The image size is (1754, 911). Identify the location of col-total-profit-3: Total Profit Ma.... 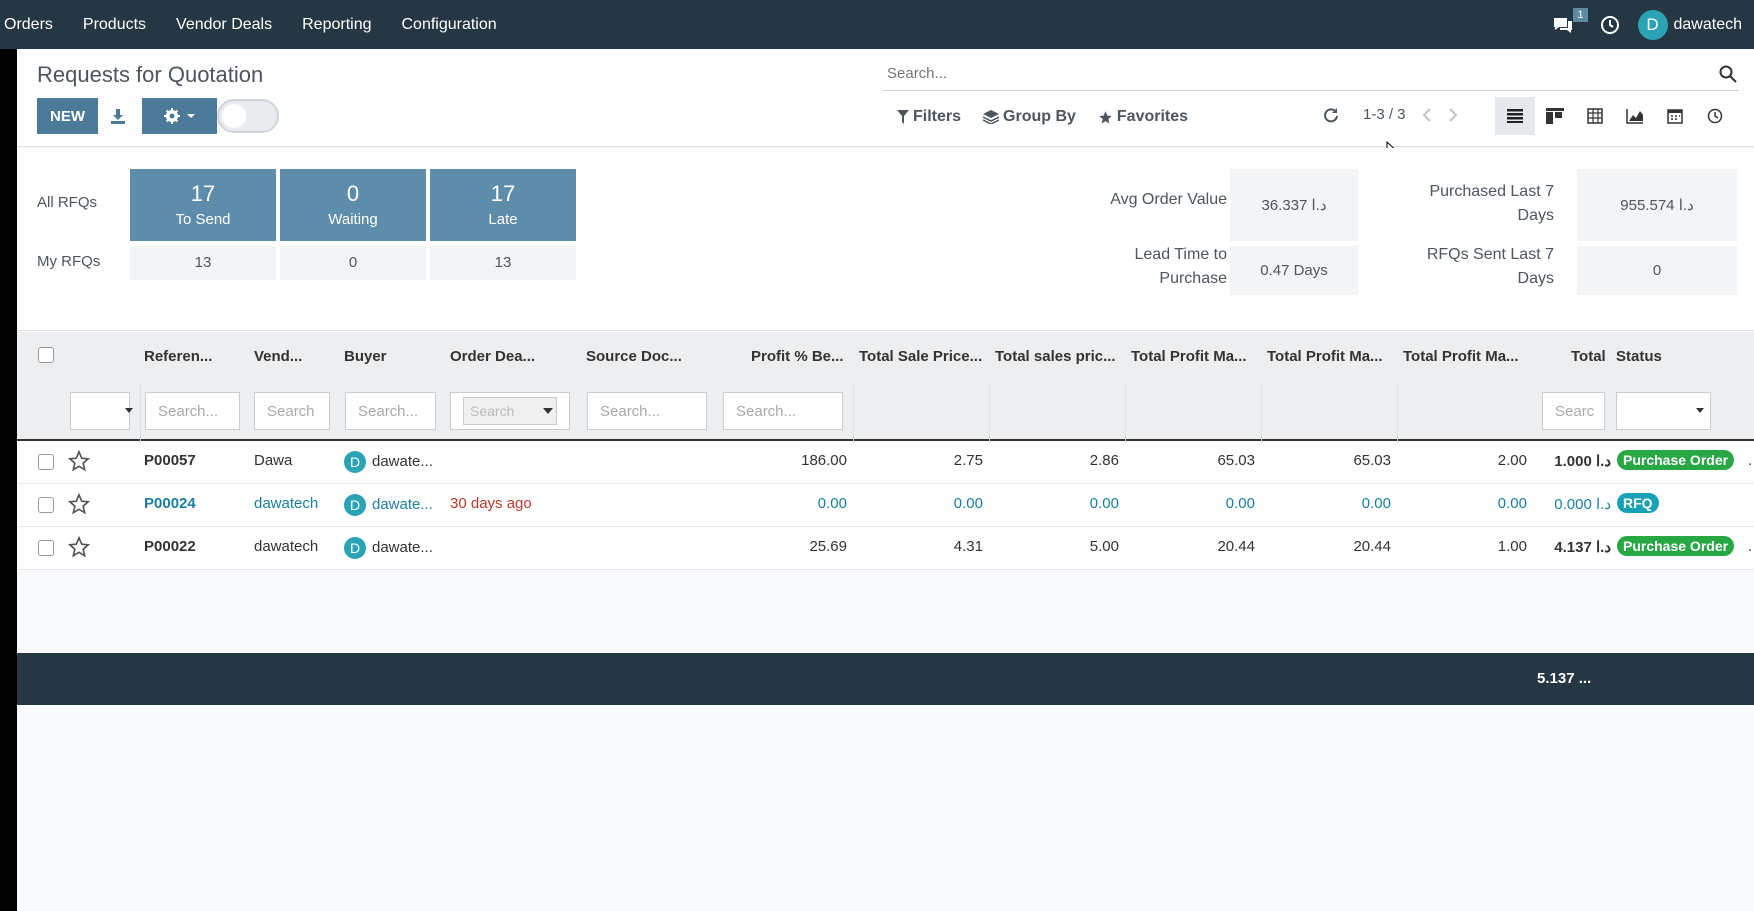
(1461, 356).